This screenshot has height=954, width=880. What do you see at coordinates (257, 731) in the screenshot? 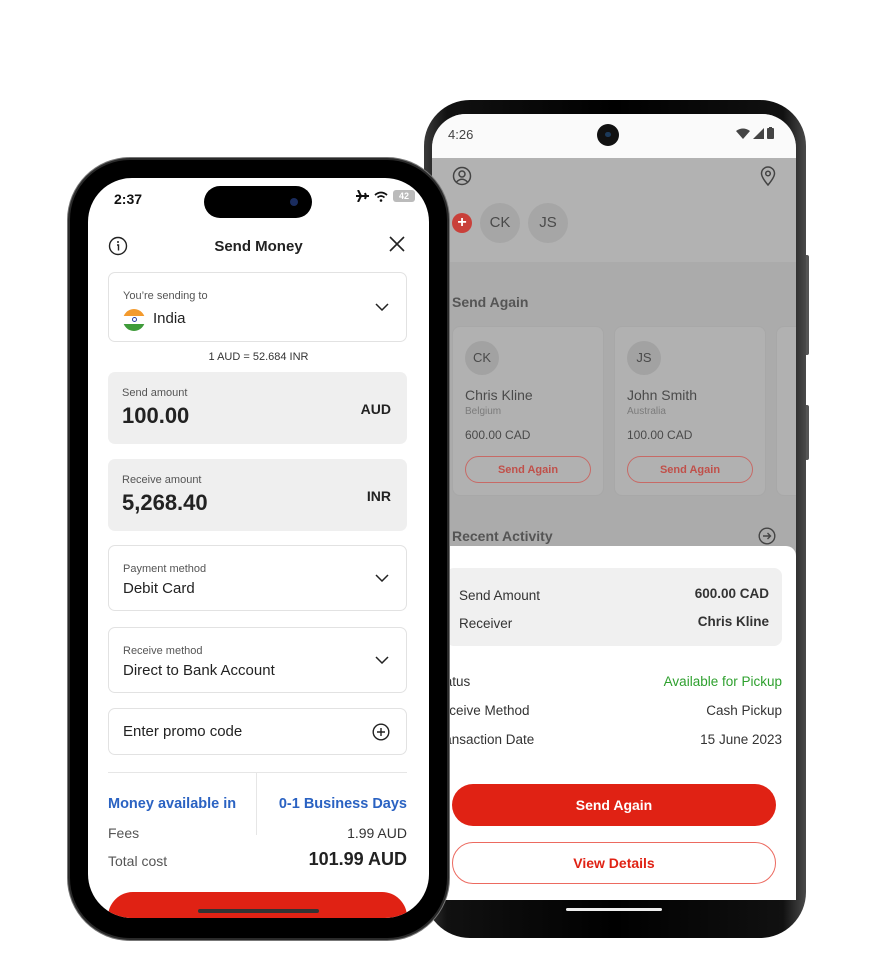
I see `promo-code-field: Enter promo code` at bounding box center [257, 731].